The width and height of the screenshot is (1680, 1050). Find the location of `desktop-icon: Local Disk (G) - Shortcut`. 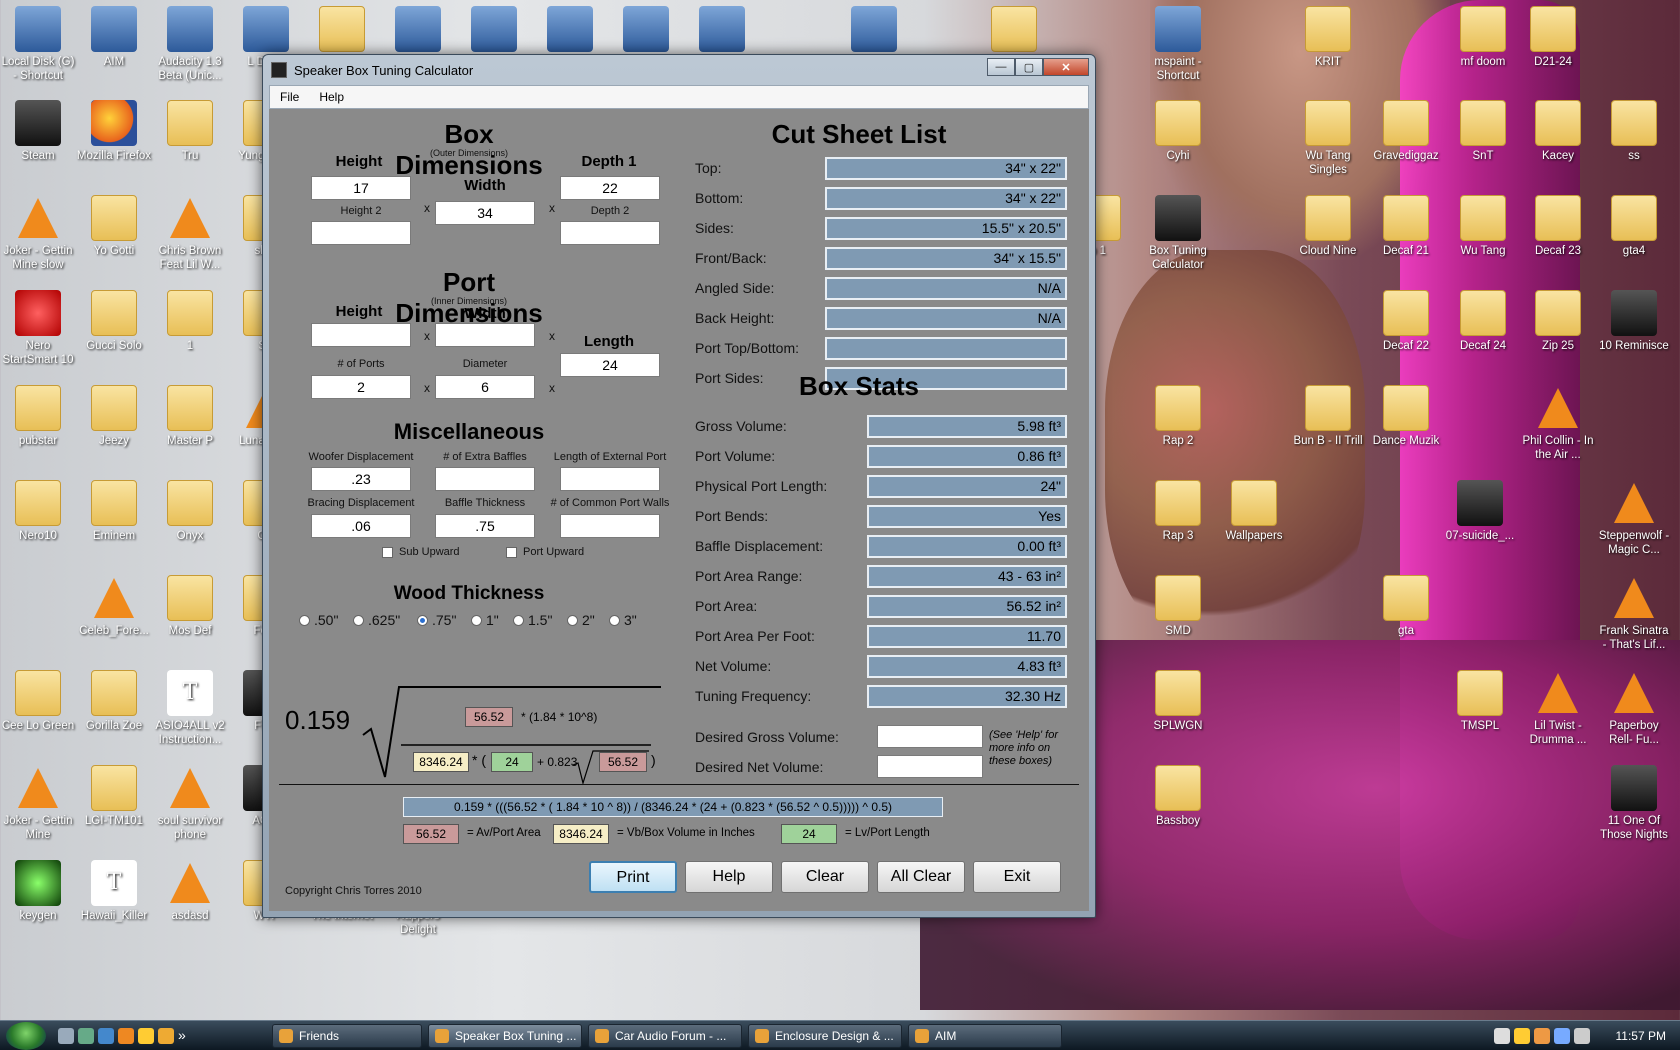

desktop-icon: Local Disk (G) - Shortcut is located at coordinates (38, 44).